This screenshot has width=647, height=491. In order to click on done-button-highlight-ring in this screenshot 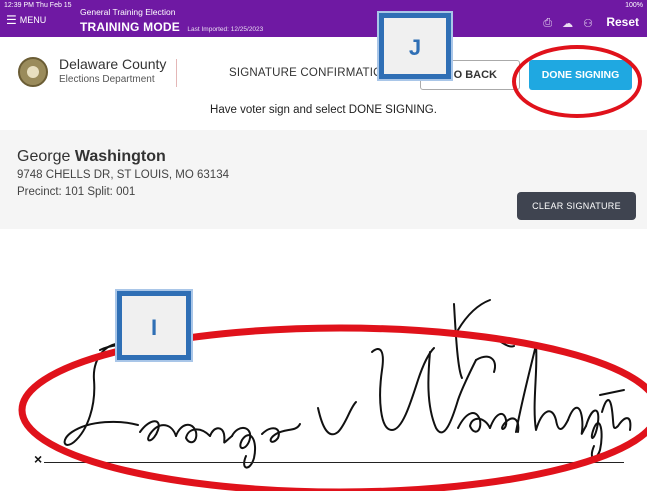, I will do `click(577, 81)`.